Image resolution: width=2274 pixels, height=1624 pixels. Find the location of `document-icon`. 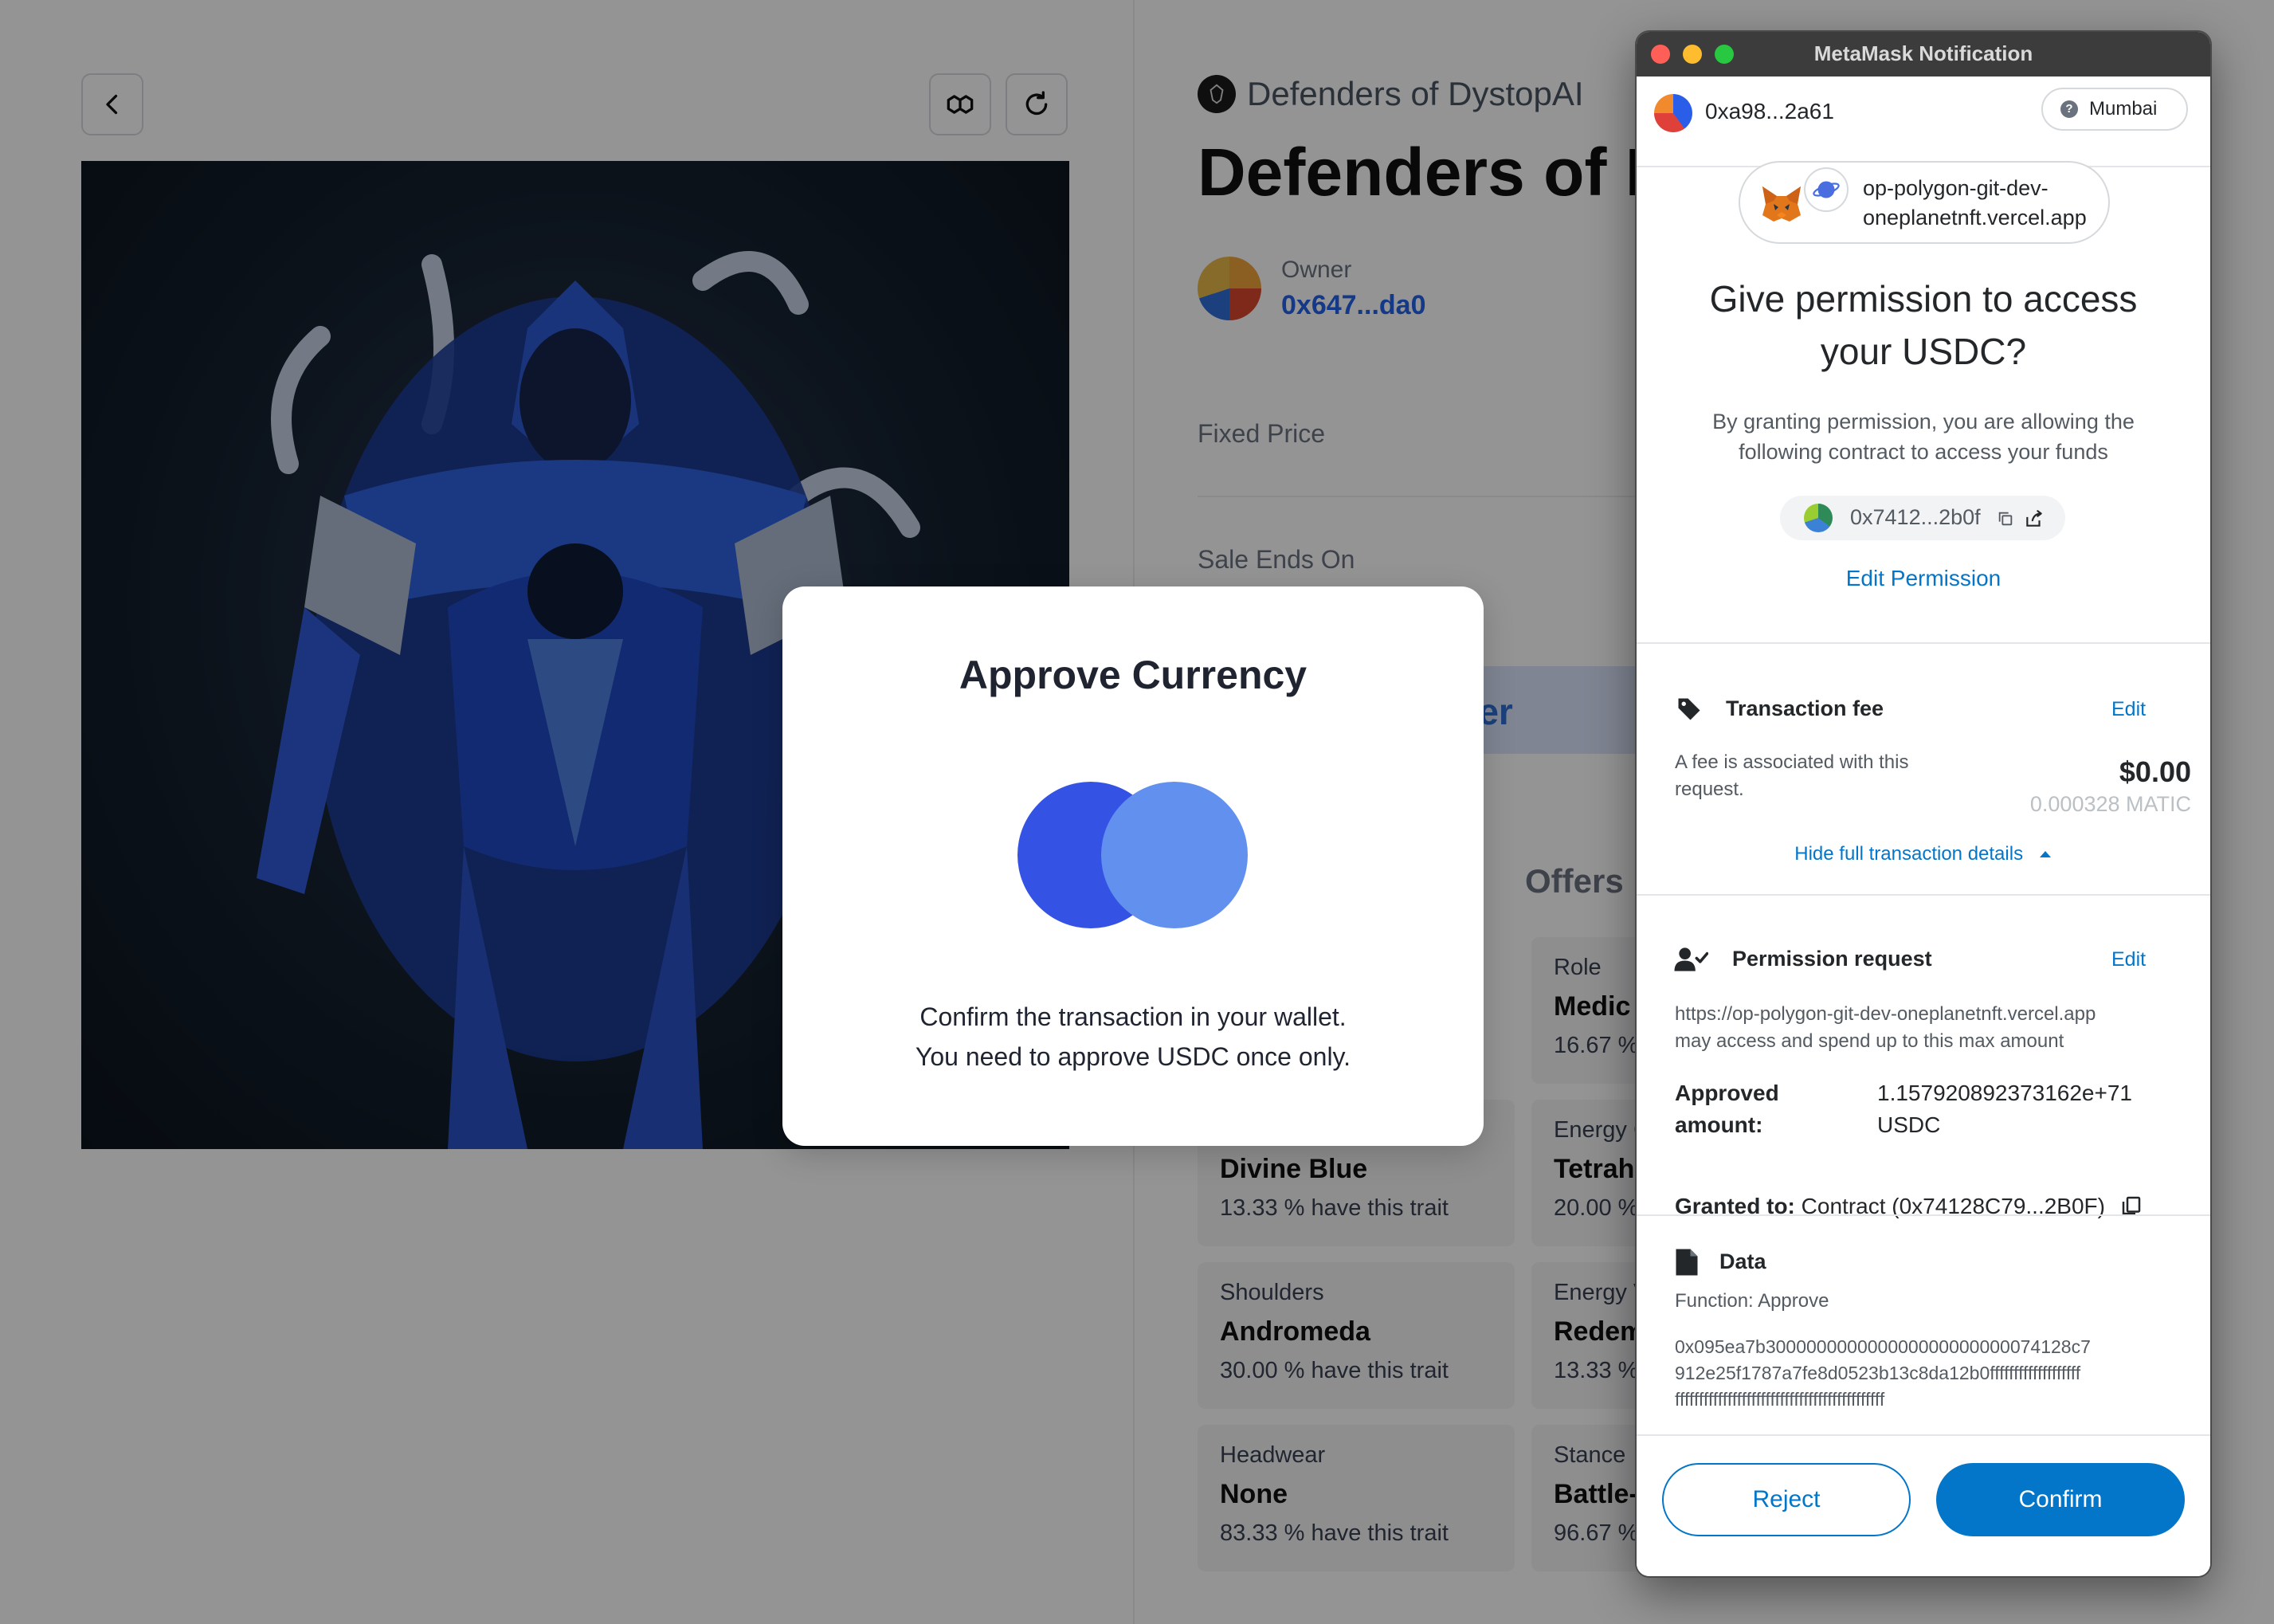

document-icon is located at coordinates (1687, 1262).